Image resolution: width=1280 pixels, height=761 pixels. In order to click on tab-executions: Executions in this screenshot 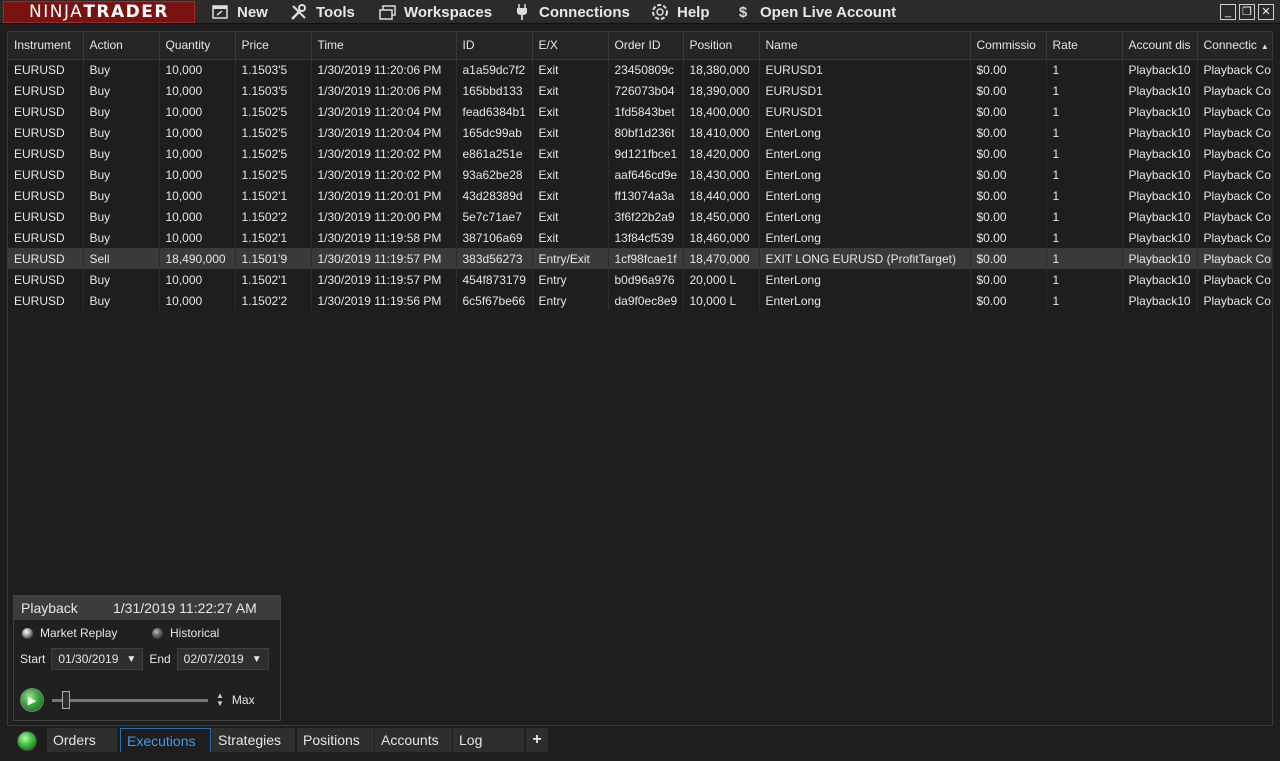, I will do `click(165, 740)`.